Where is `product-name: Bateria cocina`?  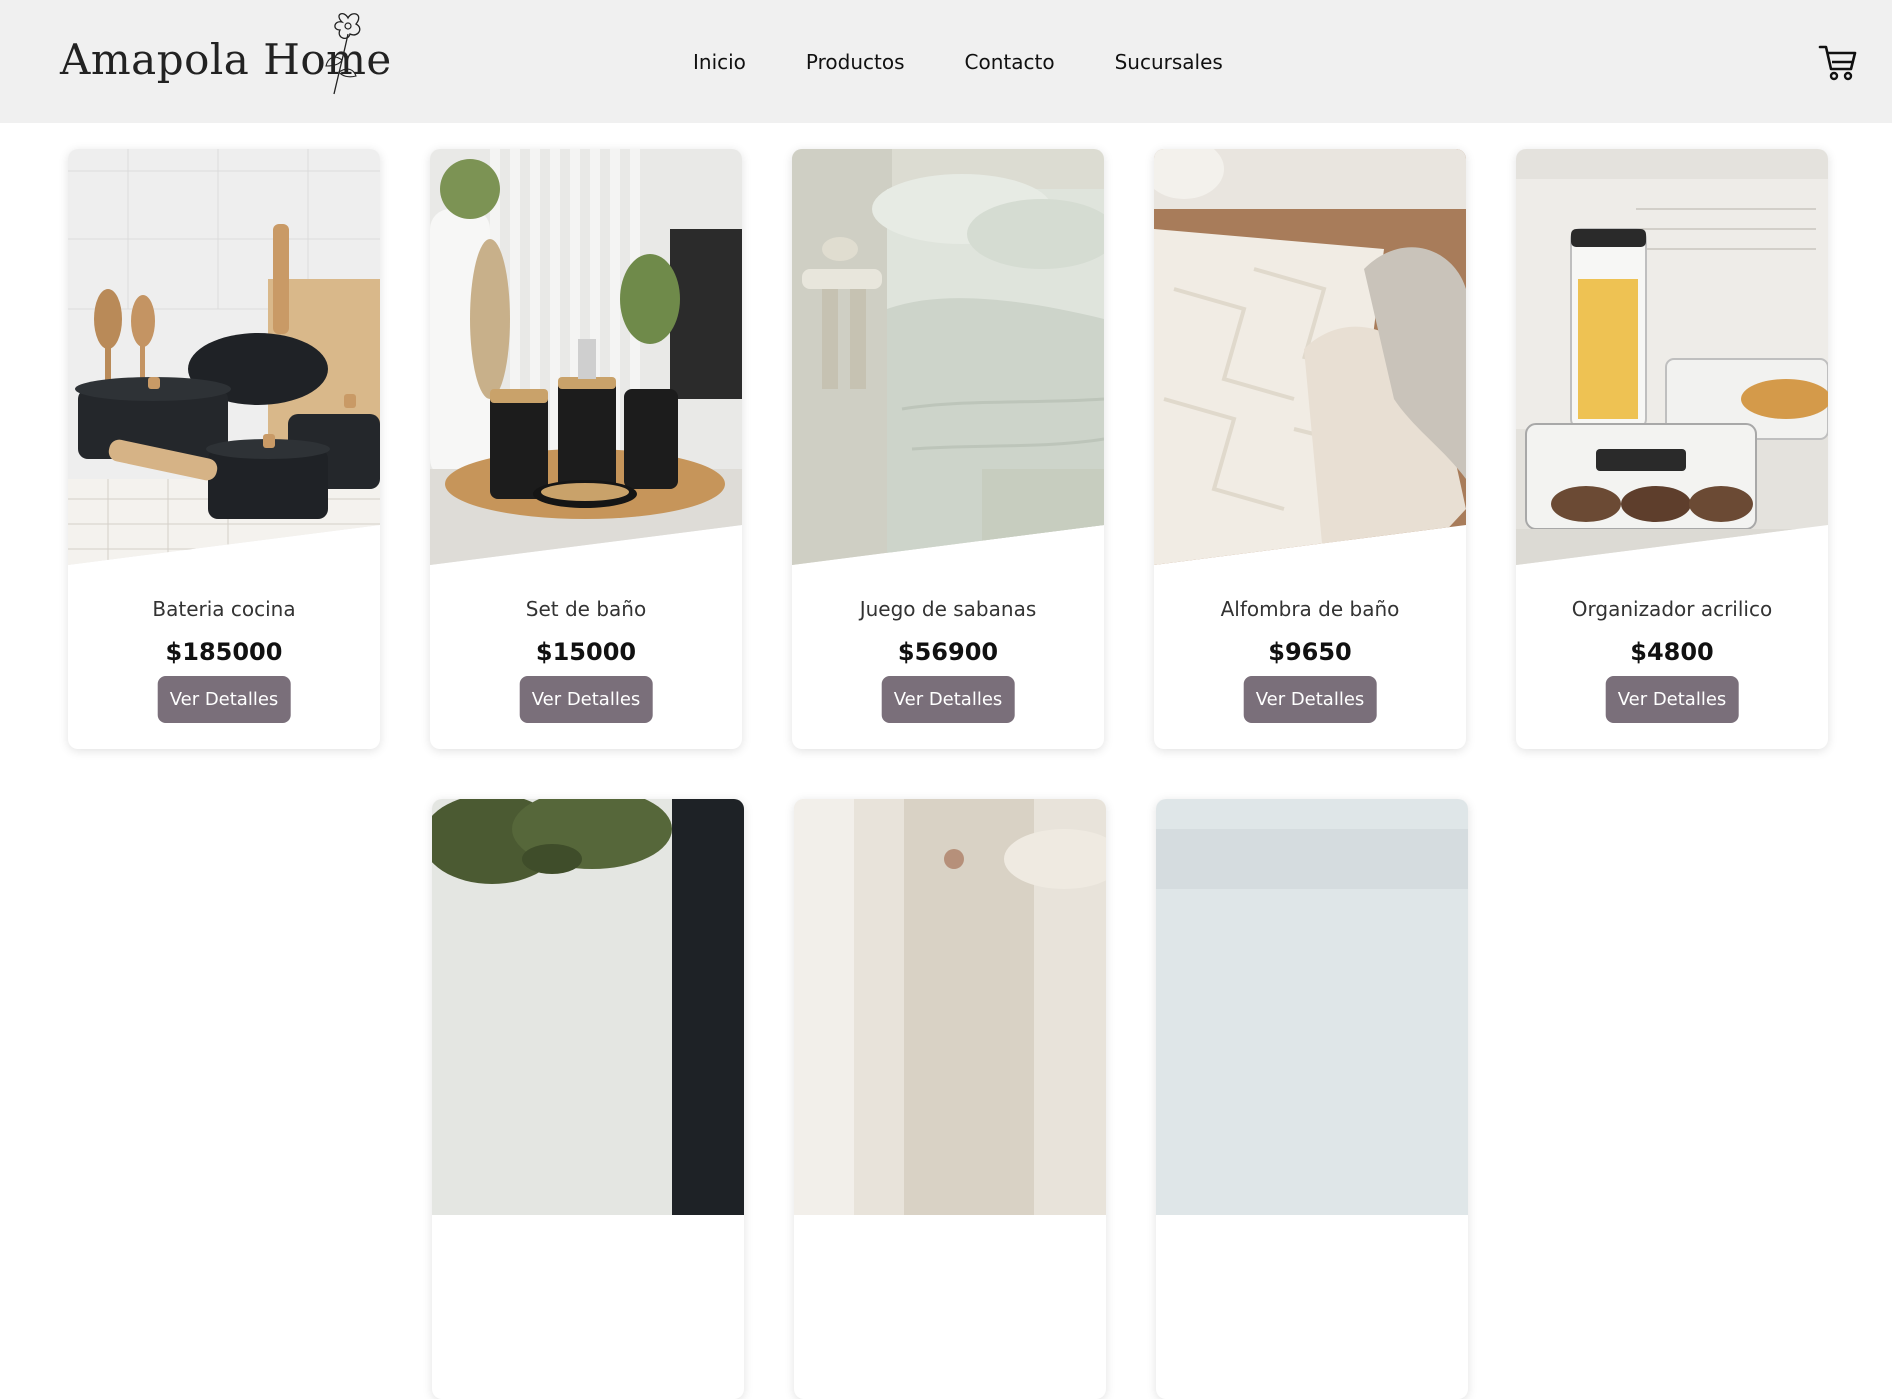
product-name: Bateria cocina is located at coordinates (224, 609).